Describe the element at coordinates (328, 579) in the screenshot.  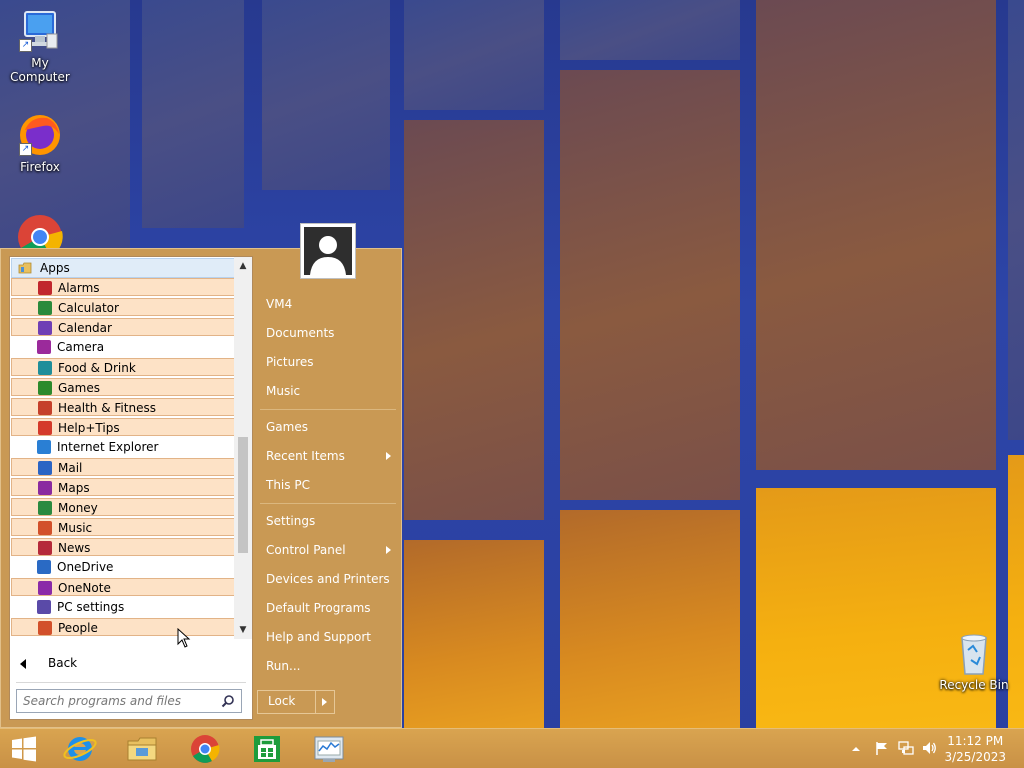
I see `start-menu-link: Devices and Printers` at that location.